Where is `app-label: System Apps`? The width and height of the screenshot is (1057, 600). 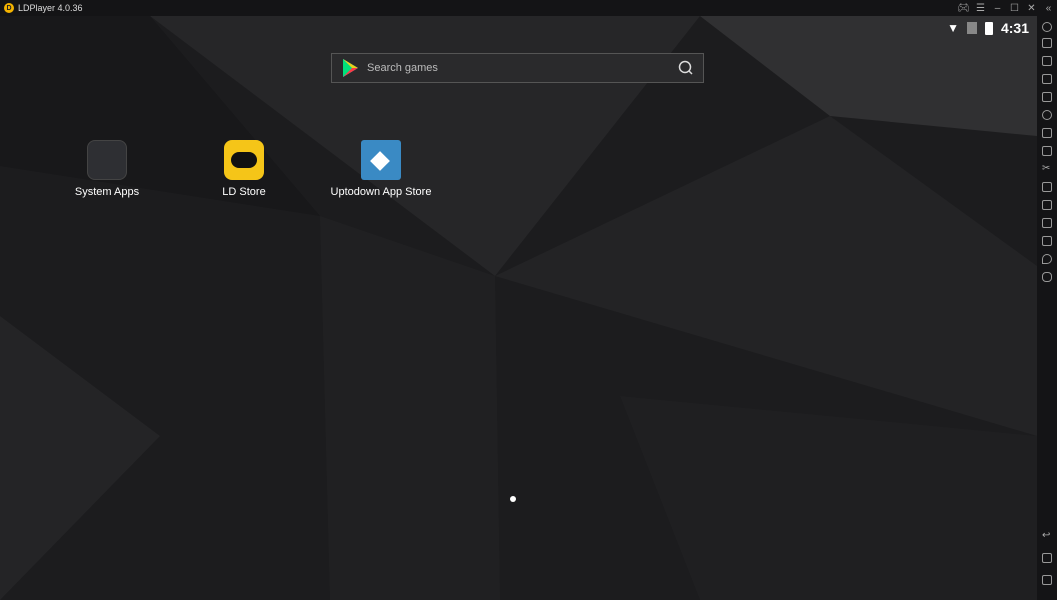 app-label: System Apps is located at coordinates (107, 192).